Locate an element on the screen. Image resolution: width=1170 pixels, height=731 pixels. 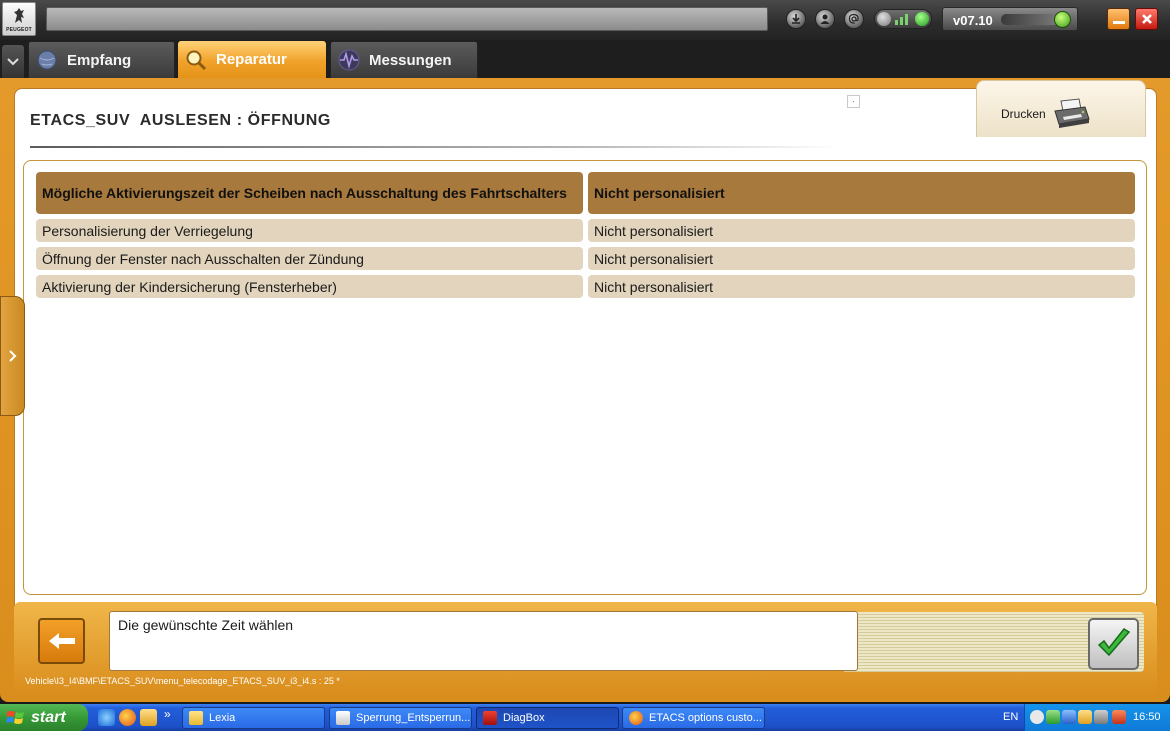
lion-icon is located at coordinates (19, 15).